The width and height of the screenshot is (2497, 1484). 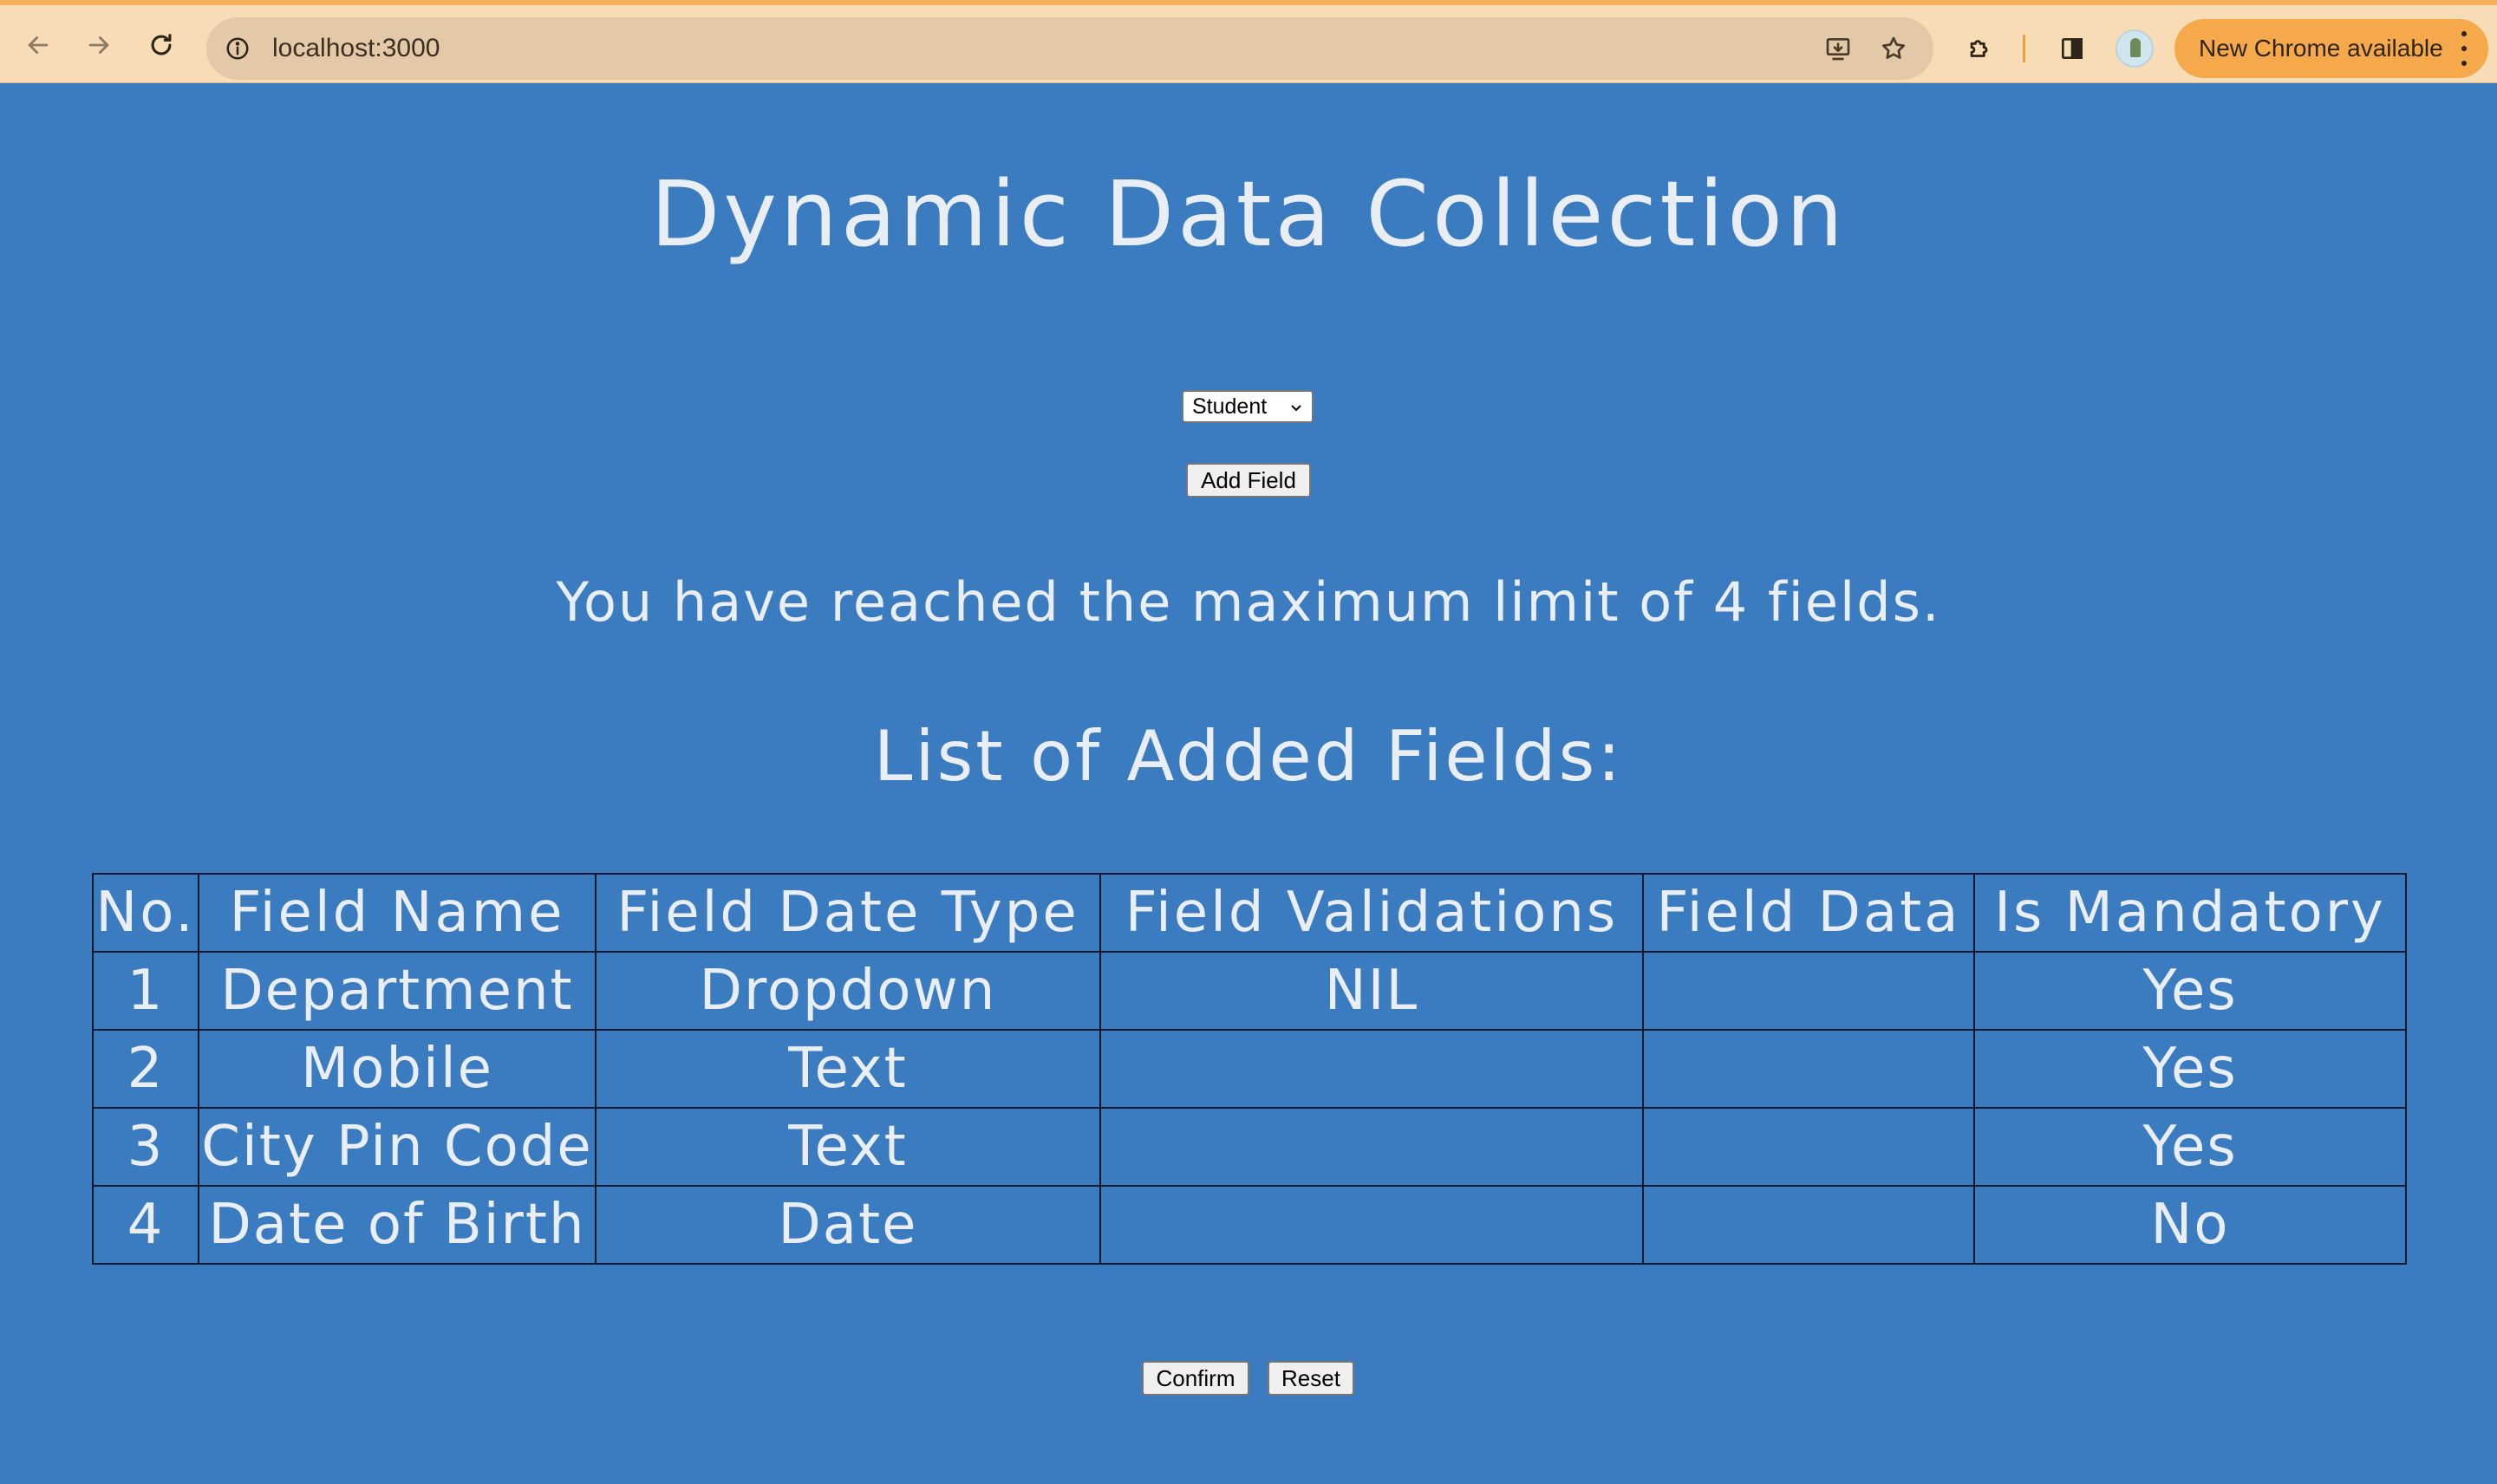 I want to click on type-select-value: Student, so click(x=1230, y=406).